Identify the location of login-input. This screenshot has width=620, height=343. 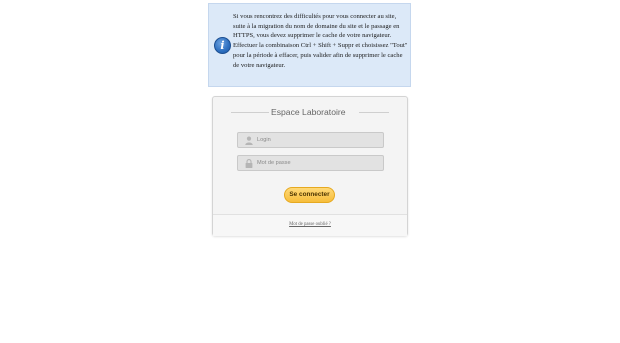
(317, 140).